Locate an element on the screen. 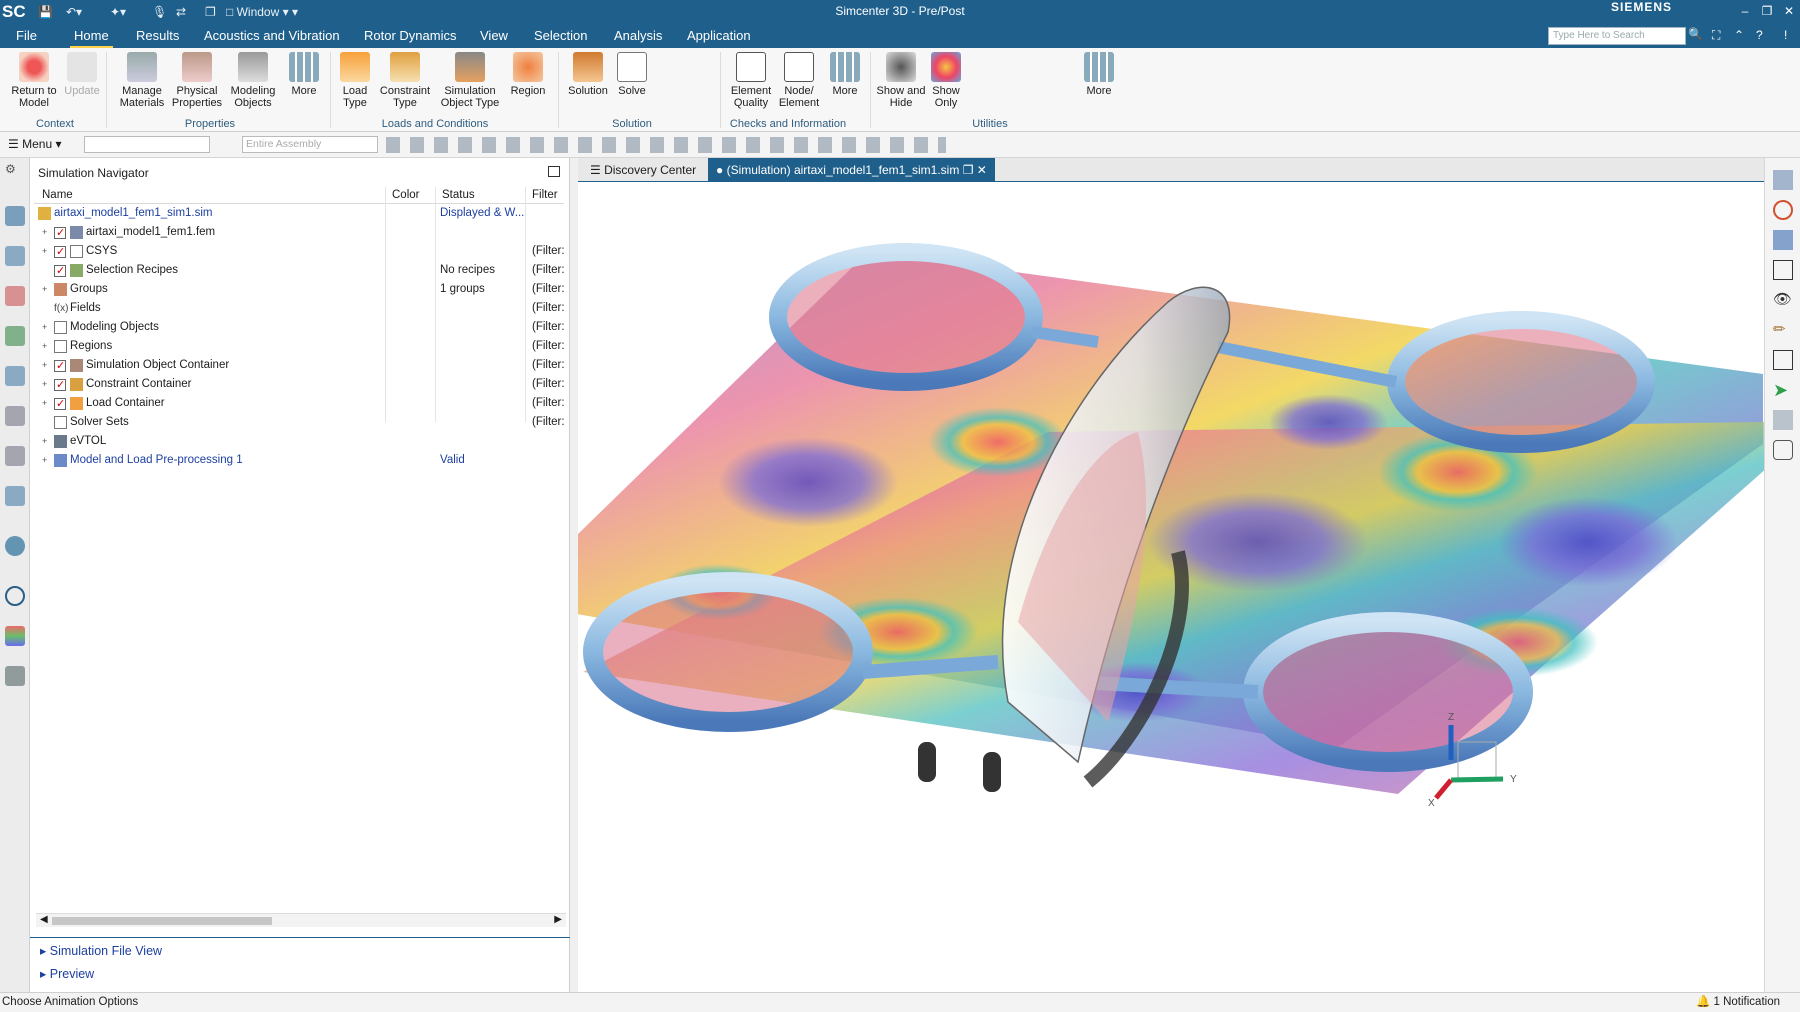  show-and-hide-button: Show and Hide is located at coordinates (901, 80).